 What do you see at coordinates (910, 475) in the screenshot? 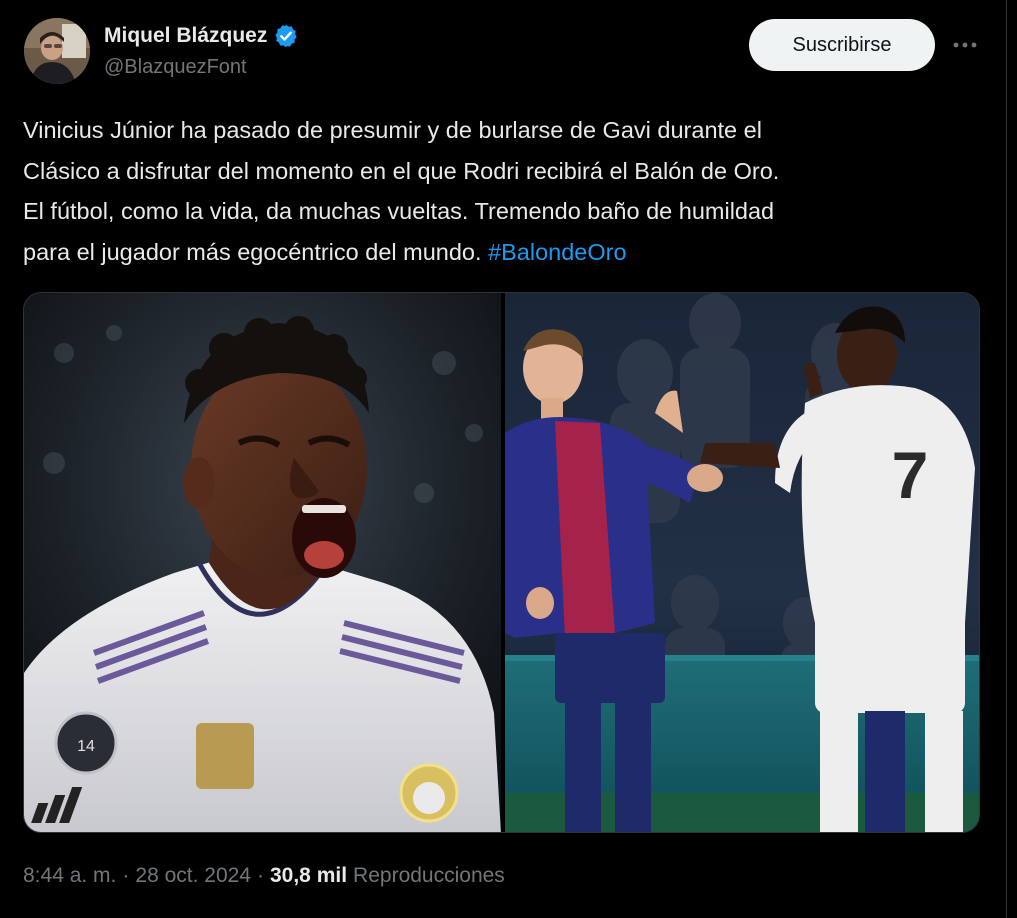
I see `svg-text: 7` at bounding box center [910, 475].